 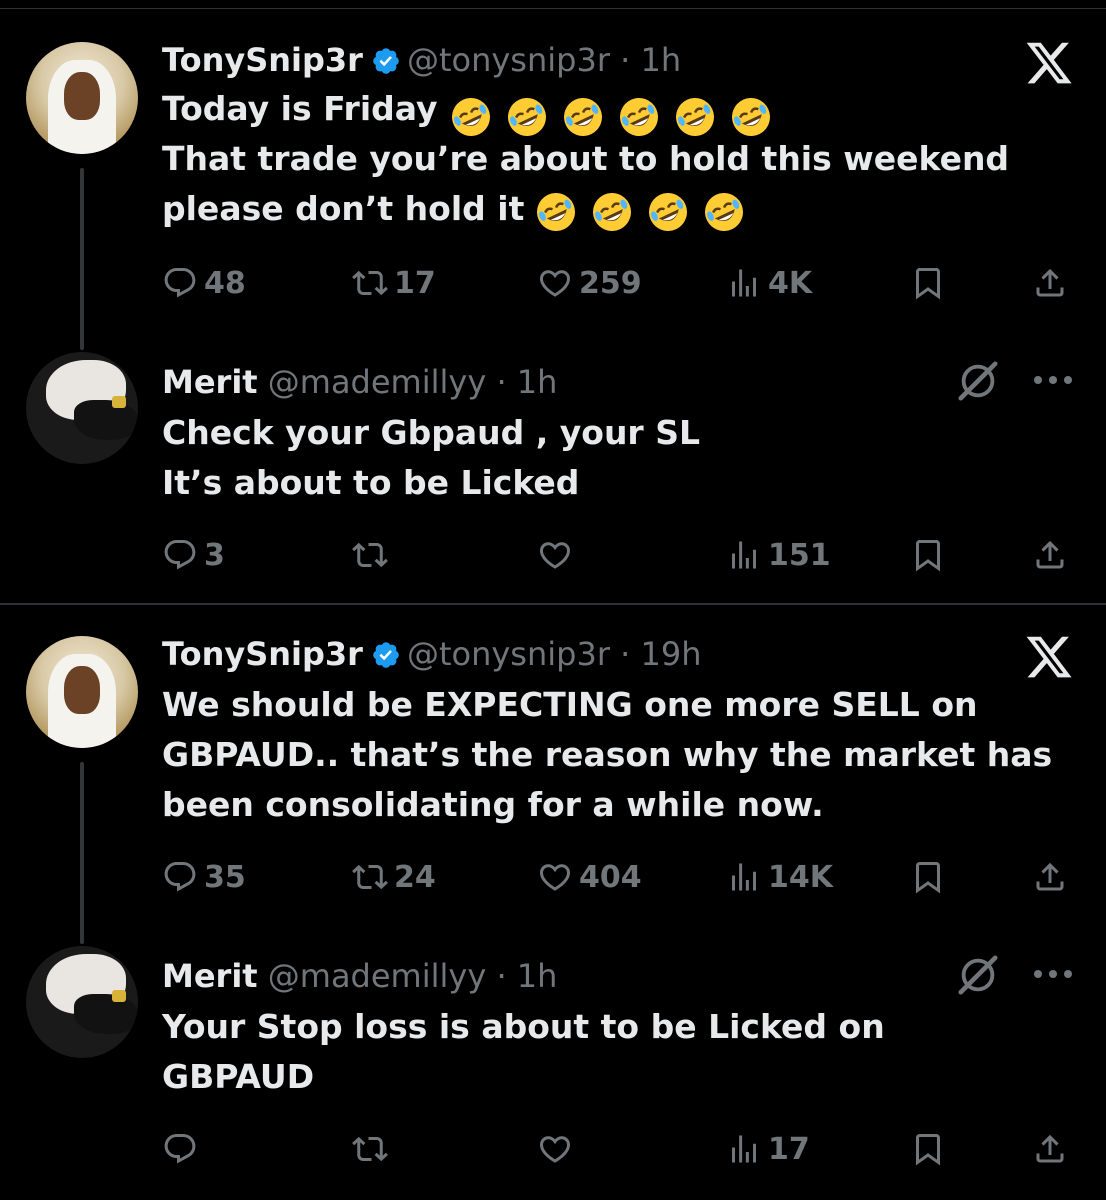 I want to click on retweet-button: 24, so click(x=394, y=877).